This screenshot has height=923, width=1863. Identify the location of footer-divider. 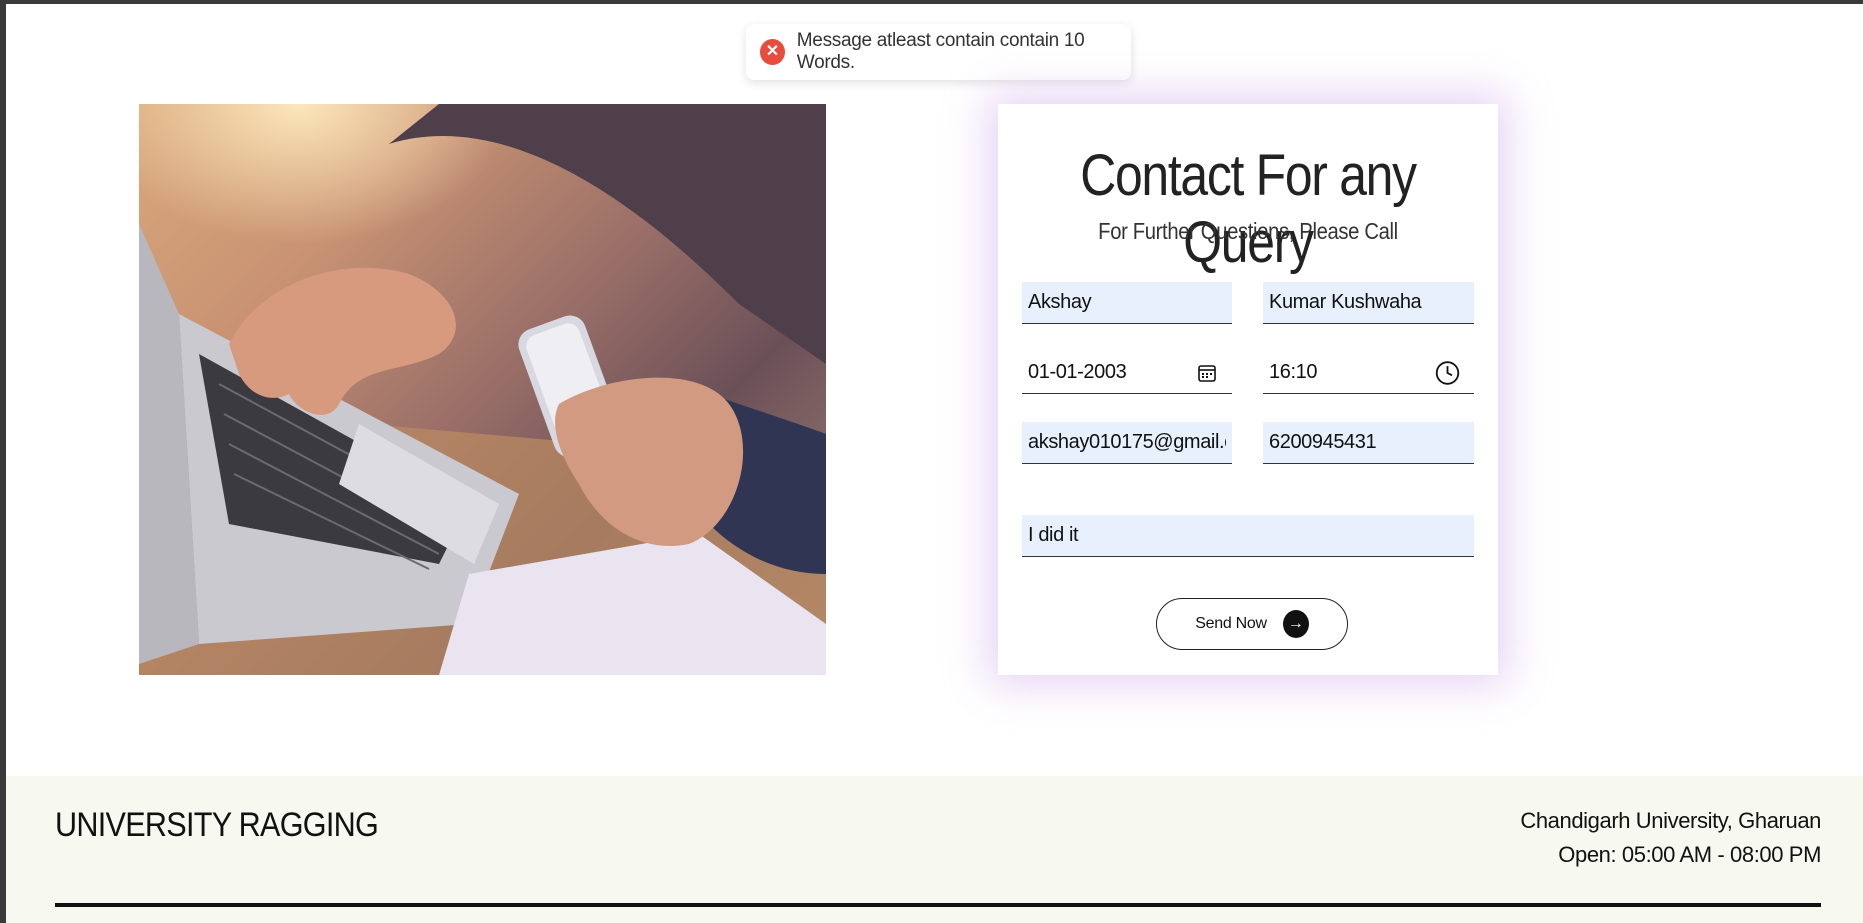
(938, 905).